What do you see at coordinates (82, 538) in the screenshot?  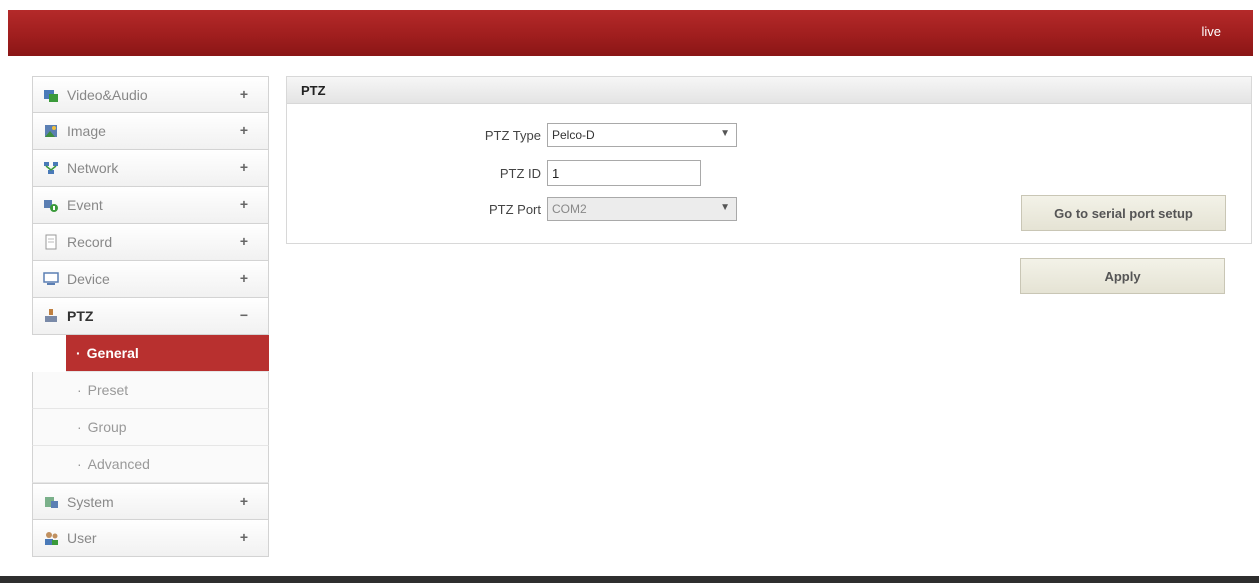 I see `sidebar-item-label: User` at bounding box center [82, 538].